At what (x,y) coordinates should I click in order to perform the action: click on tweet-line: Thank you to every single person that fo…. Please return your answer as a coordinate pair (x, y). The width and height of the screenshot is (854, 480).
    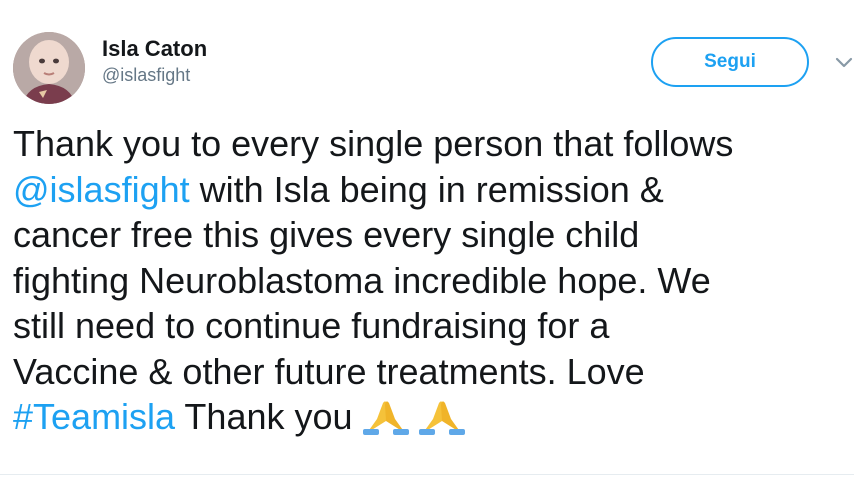
    Looking at the image, I should click on (373, 143).